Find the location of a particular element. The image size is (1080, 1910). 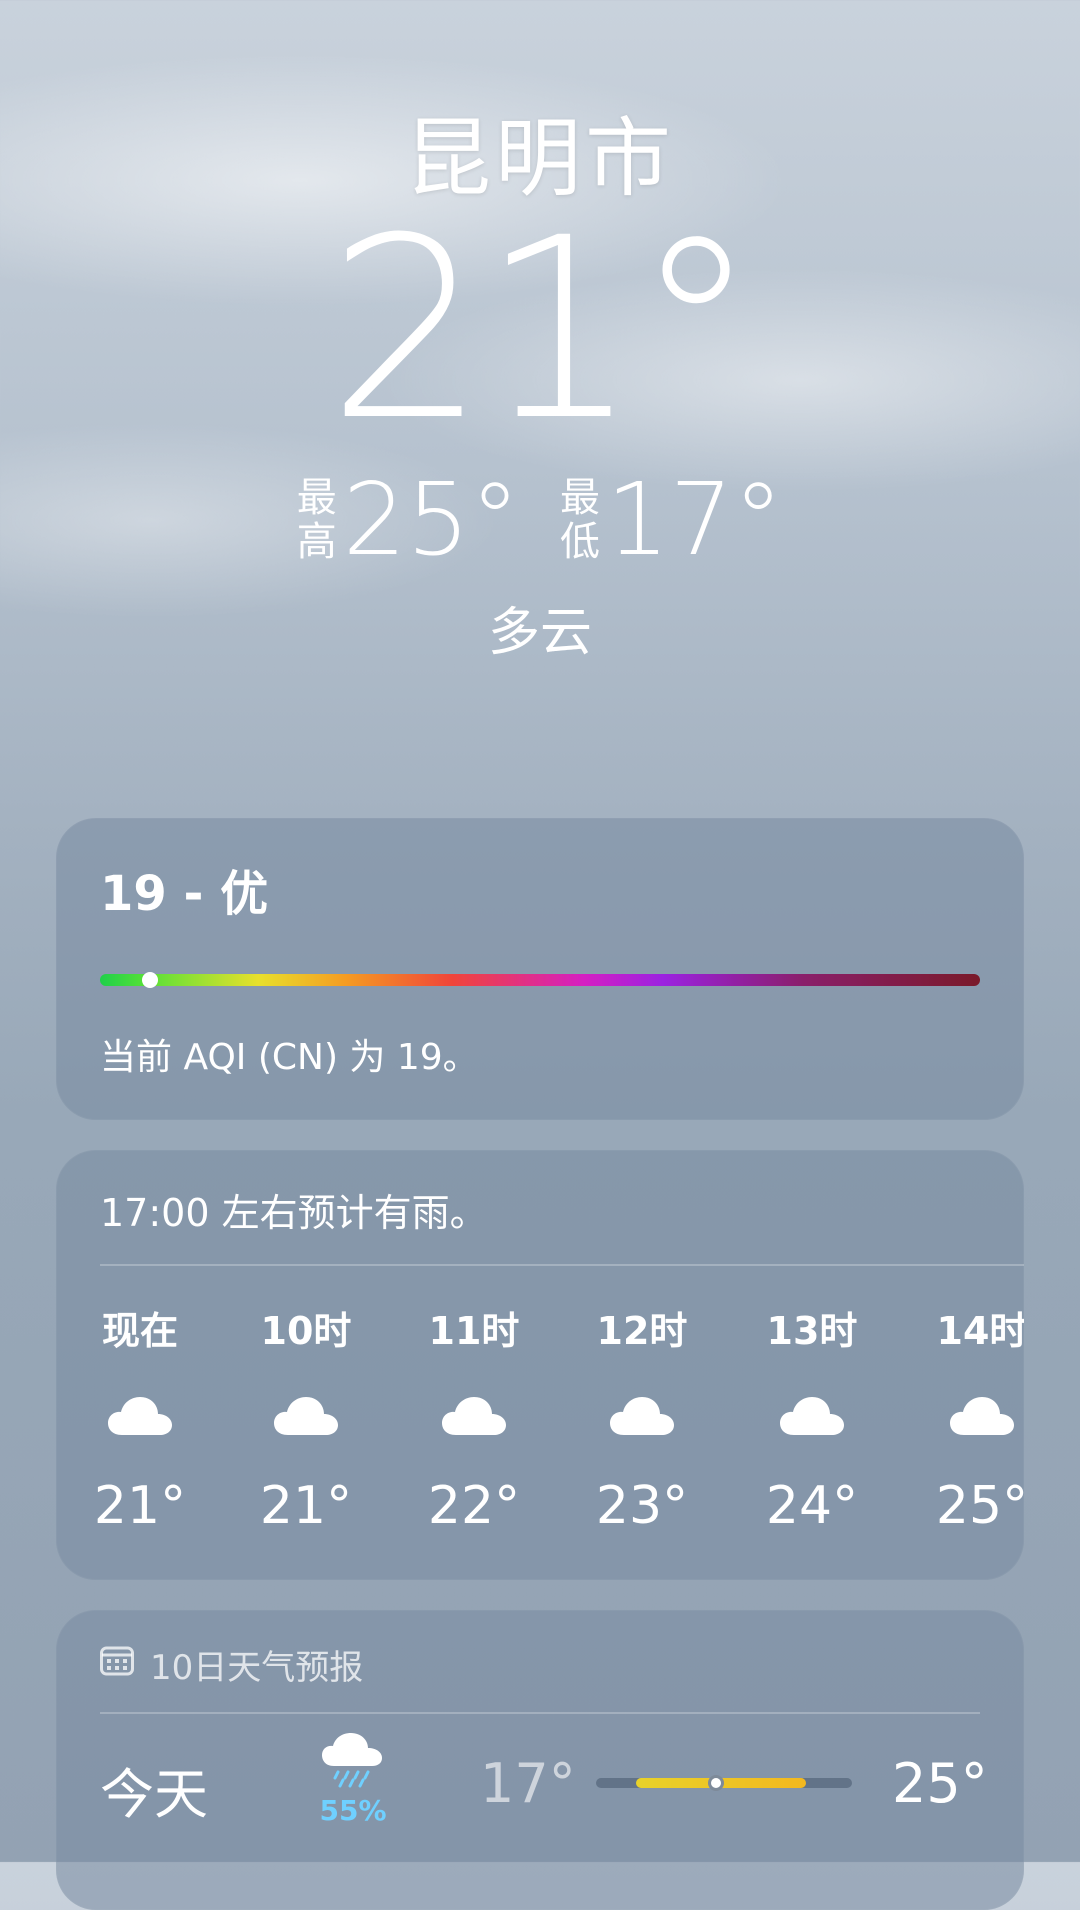

high-label-char2: 高 is located at coordinates (316, 542).